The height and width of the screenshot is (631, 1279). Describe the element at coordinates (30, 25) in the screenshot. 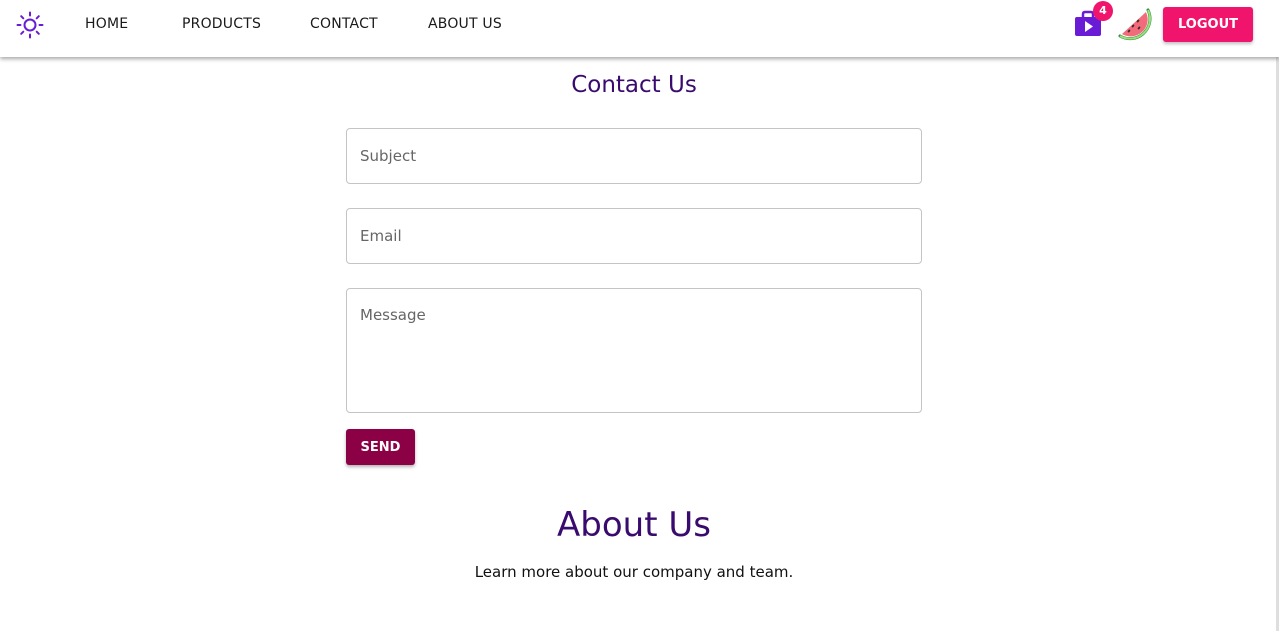

I see `sun-icon` at that location.